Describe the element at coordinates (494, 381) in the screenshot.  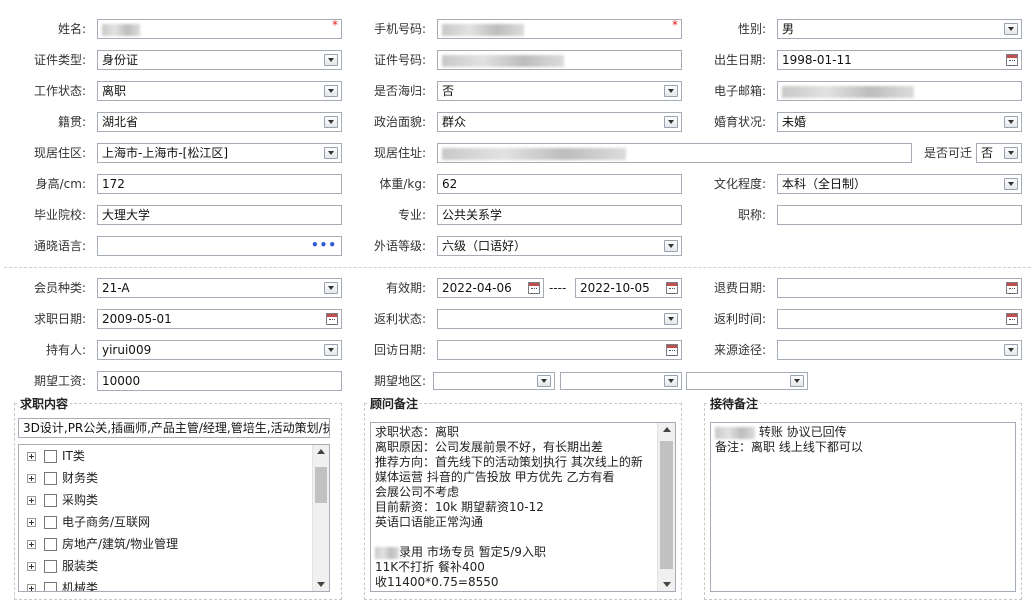
I see `area-province-select` at that location.